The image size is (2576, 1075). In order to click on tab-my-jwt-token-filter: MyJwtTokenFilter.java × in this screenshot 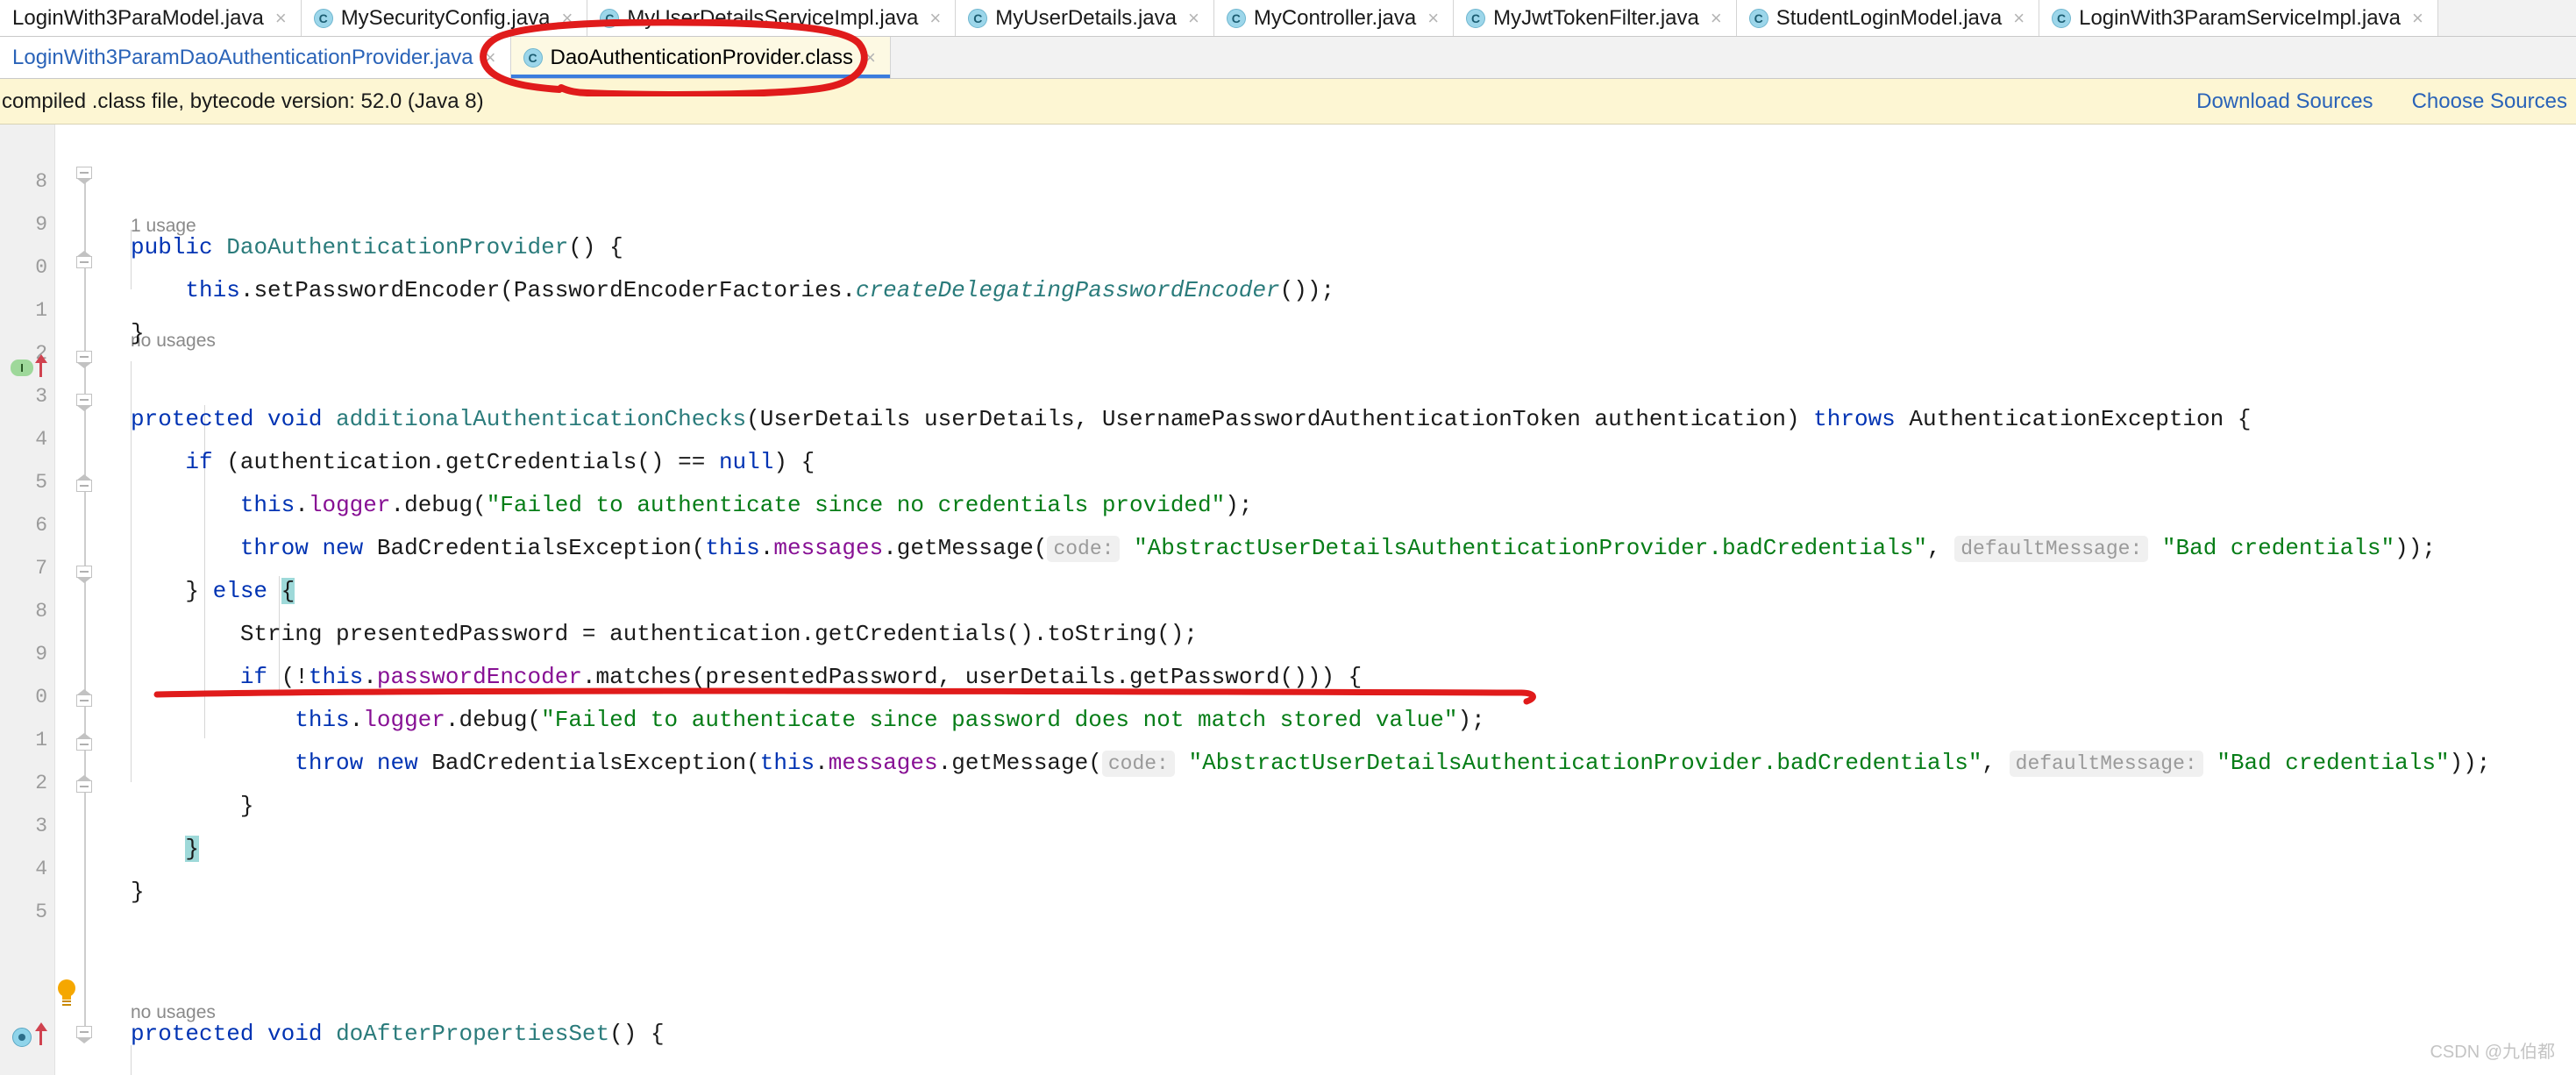, I will do `click(1595, 18)`.